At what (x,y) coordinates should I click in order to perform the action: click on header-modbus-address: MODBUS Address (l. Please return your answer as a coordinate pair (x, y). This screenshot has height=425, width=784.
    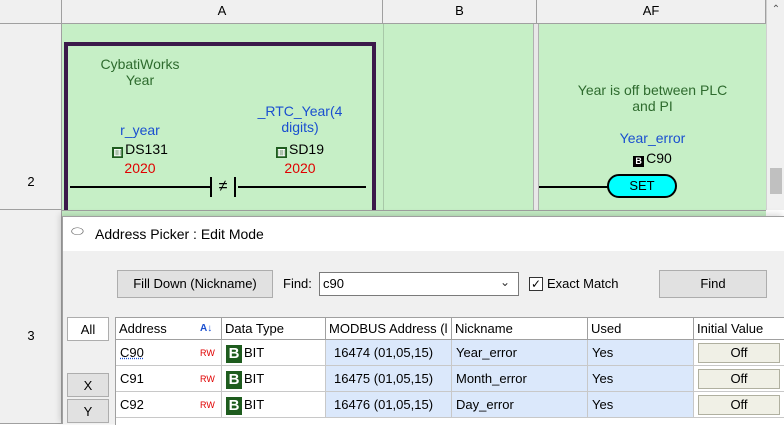
    Looking at the image, I should click on (389, 329).